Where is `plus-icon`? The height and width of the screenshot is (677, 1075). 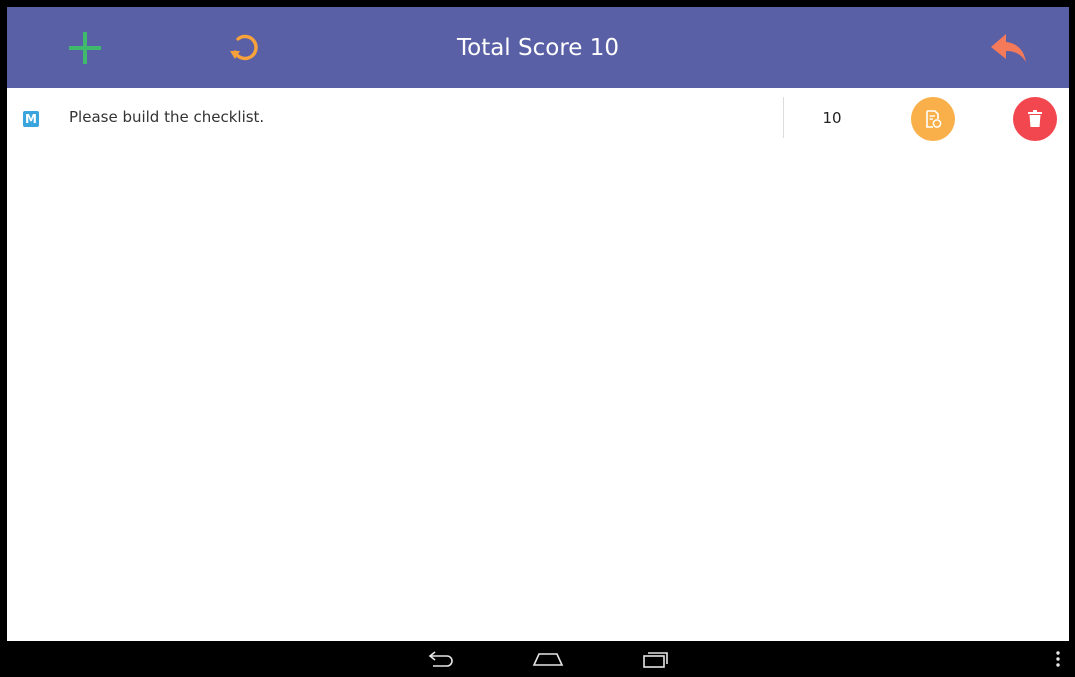 plus-icon is located at coordinates (85, 47).